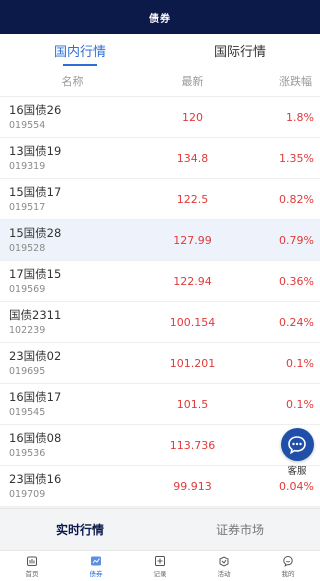  I want to click on bond-code: 019319, so click(27, 166).